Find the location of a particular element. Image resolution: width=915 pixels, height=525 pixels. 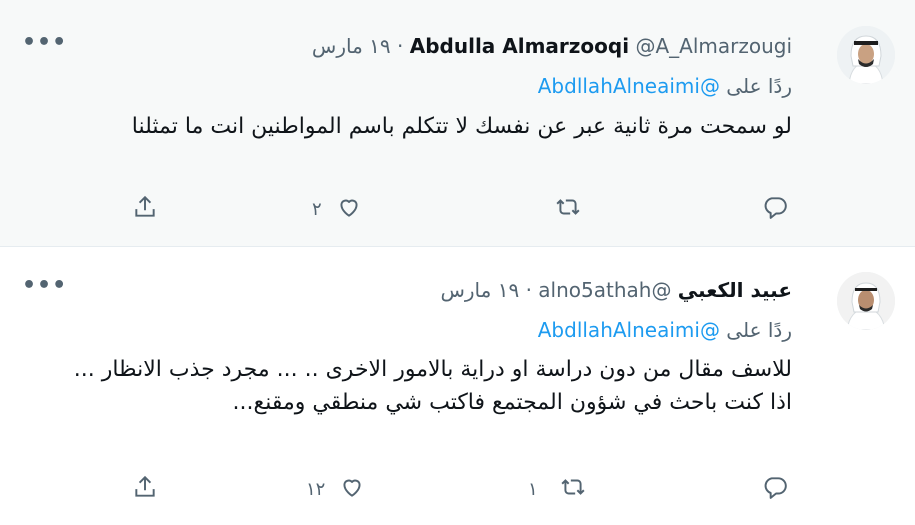

share-icon is located at coordinates (145, 489).